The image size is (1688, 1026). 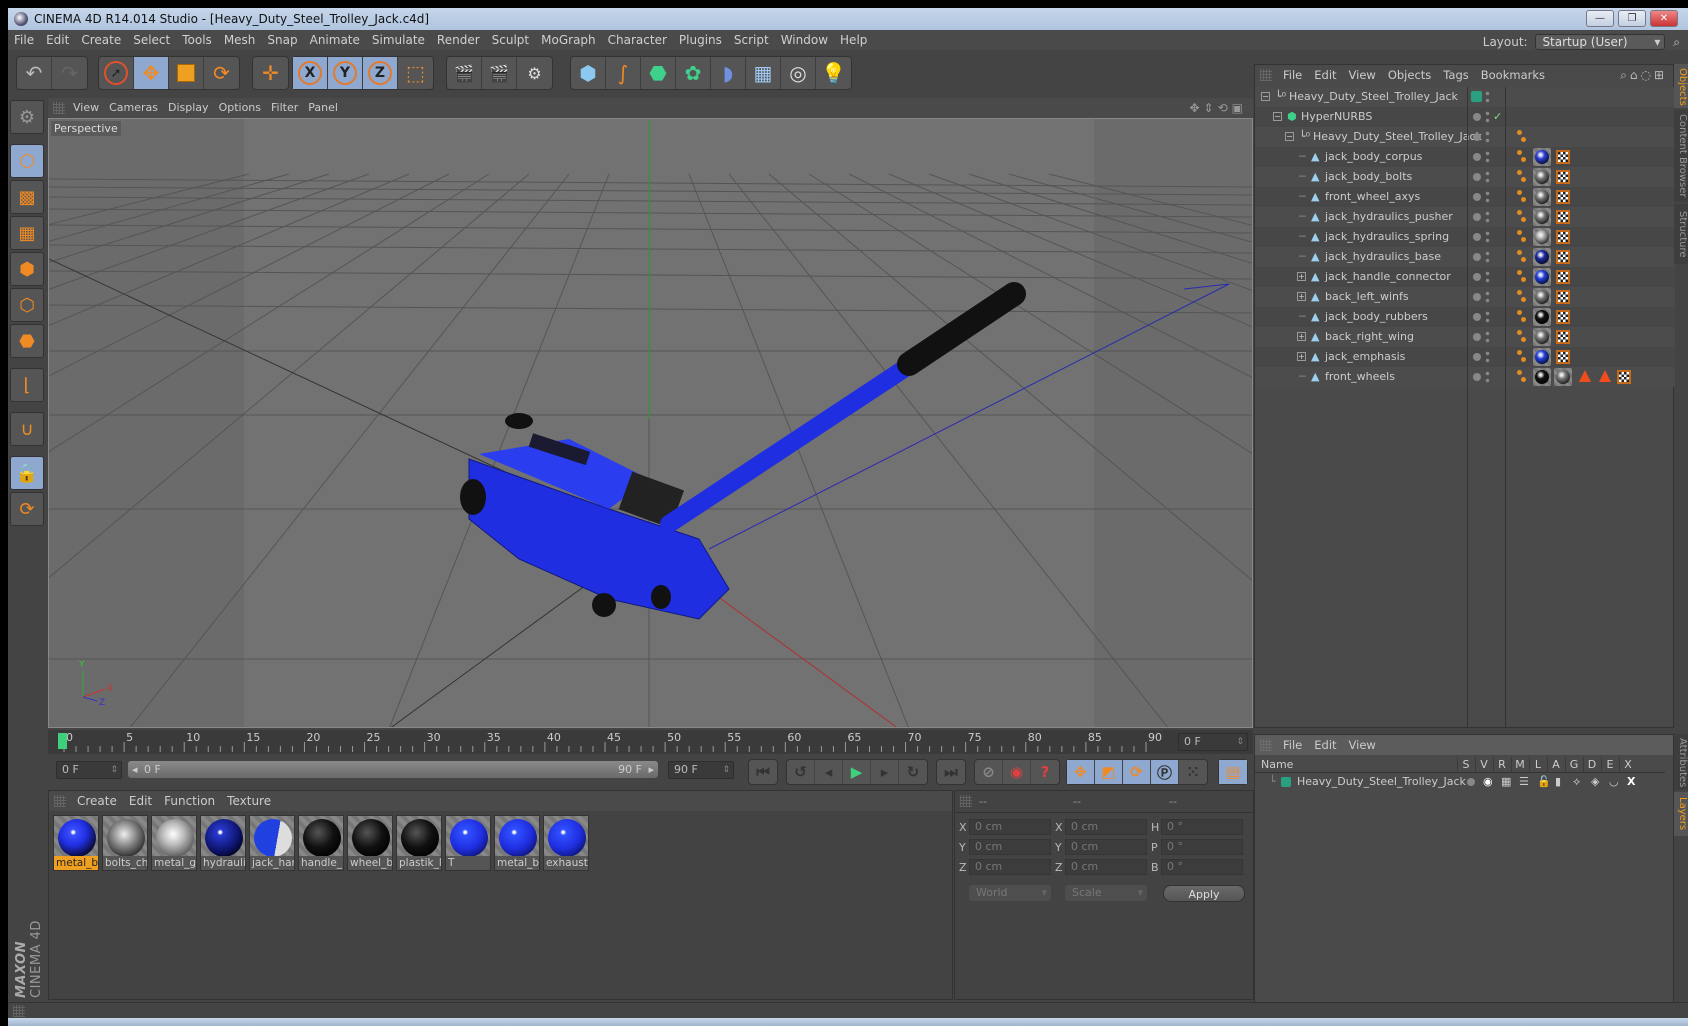 What do you see at coordinates (415, 73) in the screenshot?
I see `coordinate-system-icon: ⬚` at bounding box center [415, 73].